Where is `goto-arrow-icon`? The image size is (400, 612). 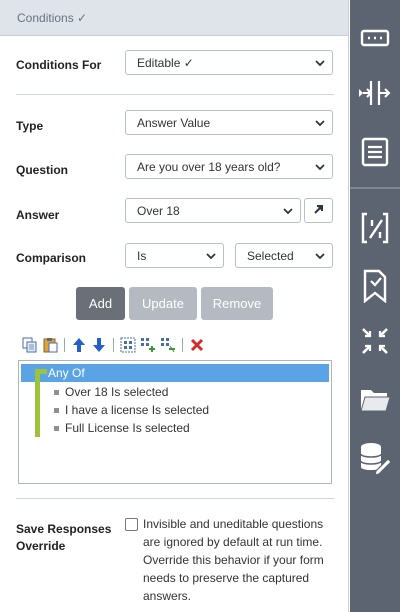 goto-arrow-icon is located at coordinates (319, 210).